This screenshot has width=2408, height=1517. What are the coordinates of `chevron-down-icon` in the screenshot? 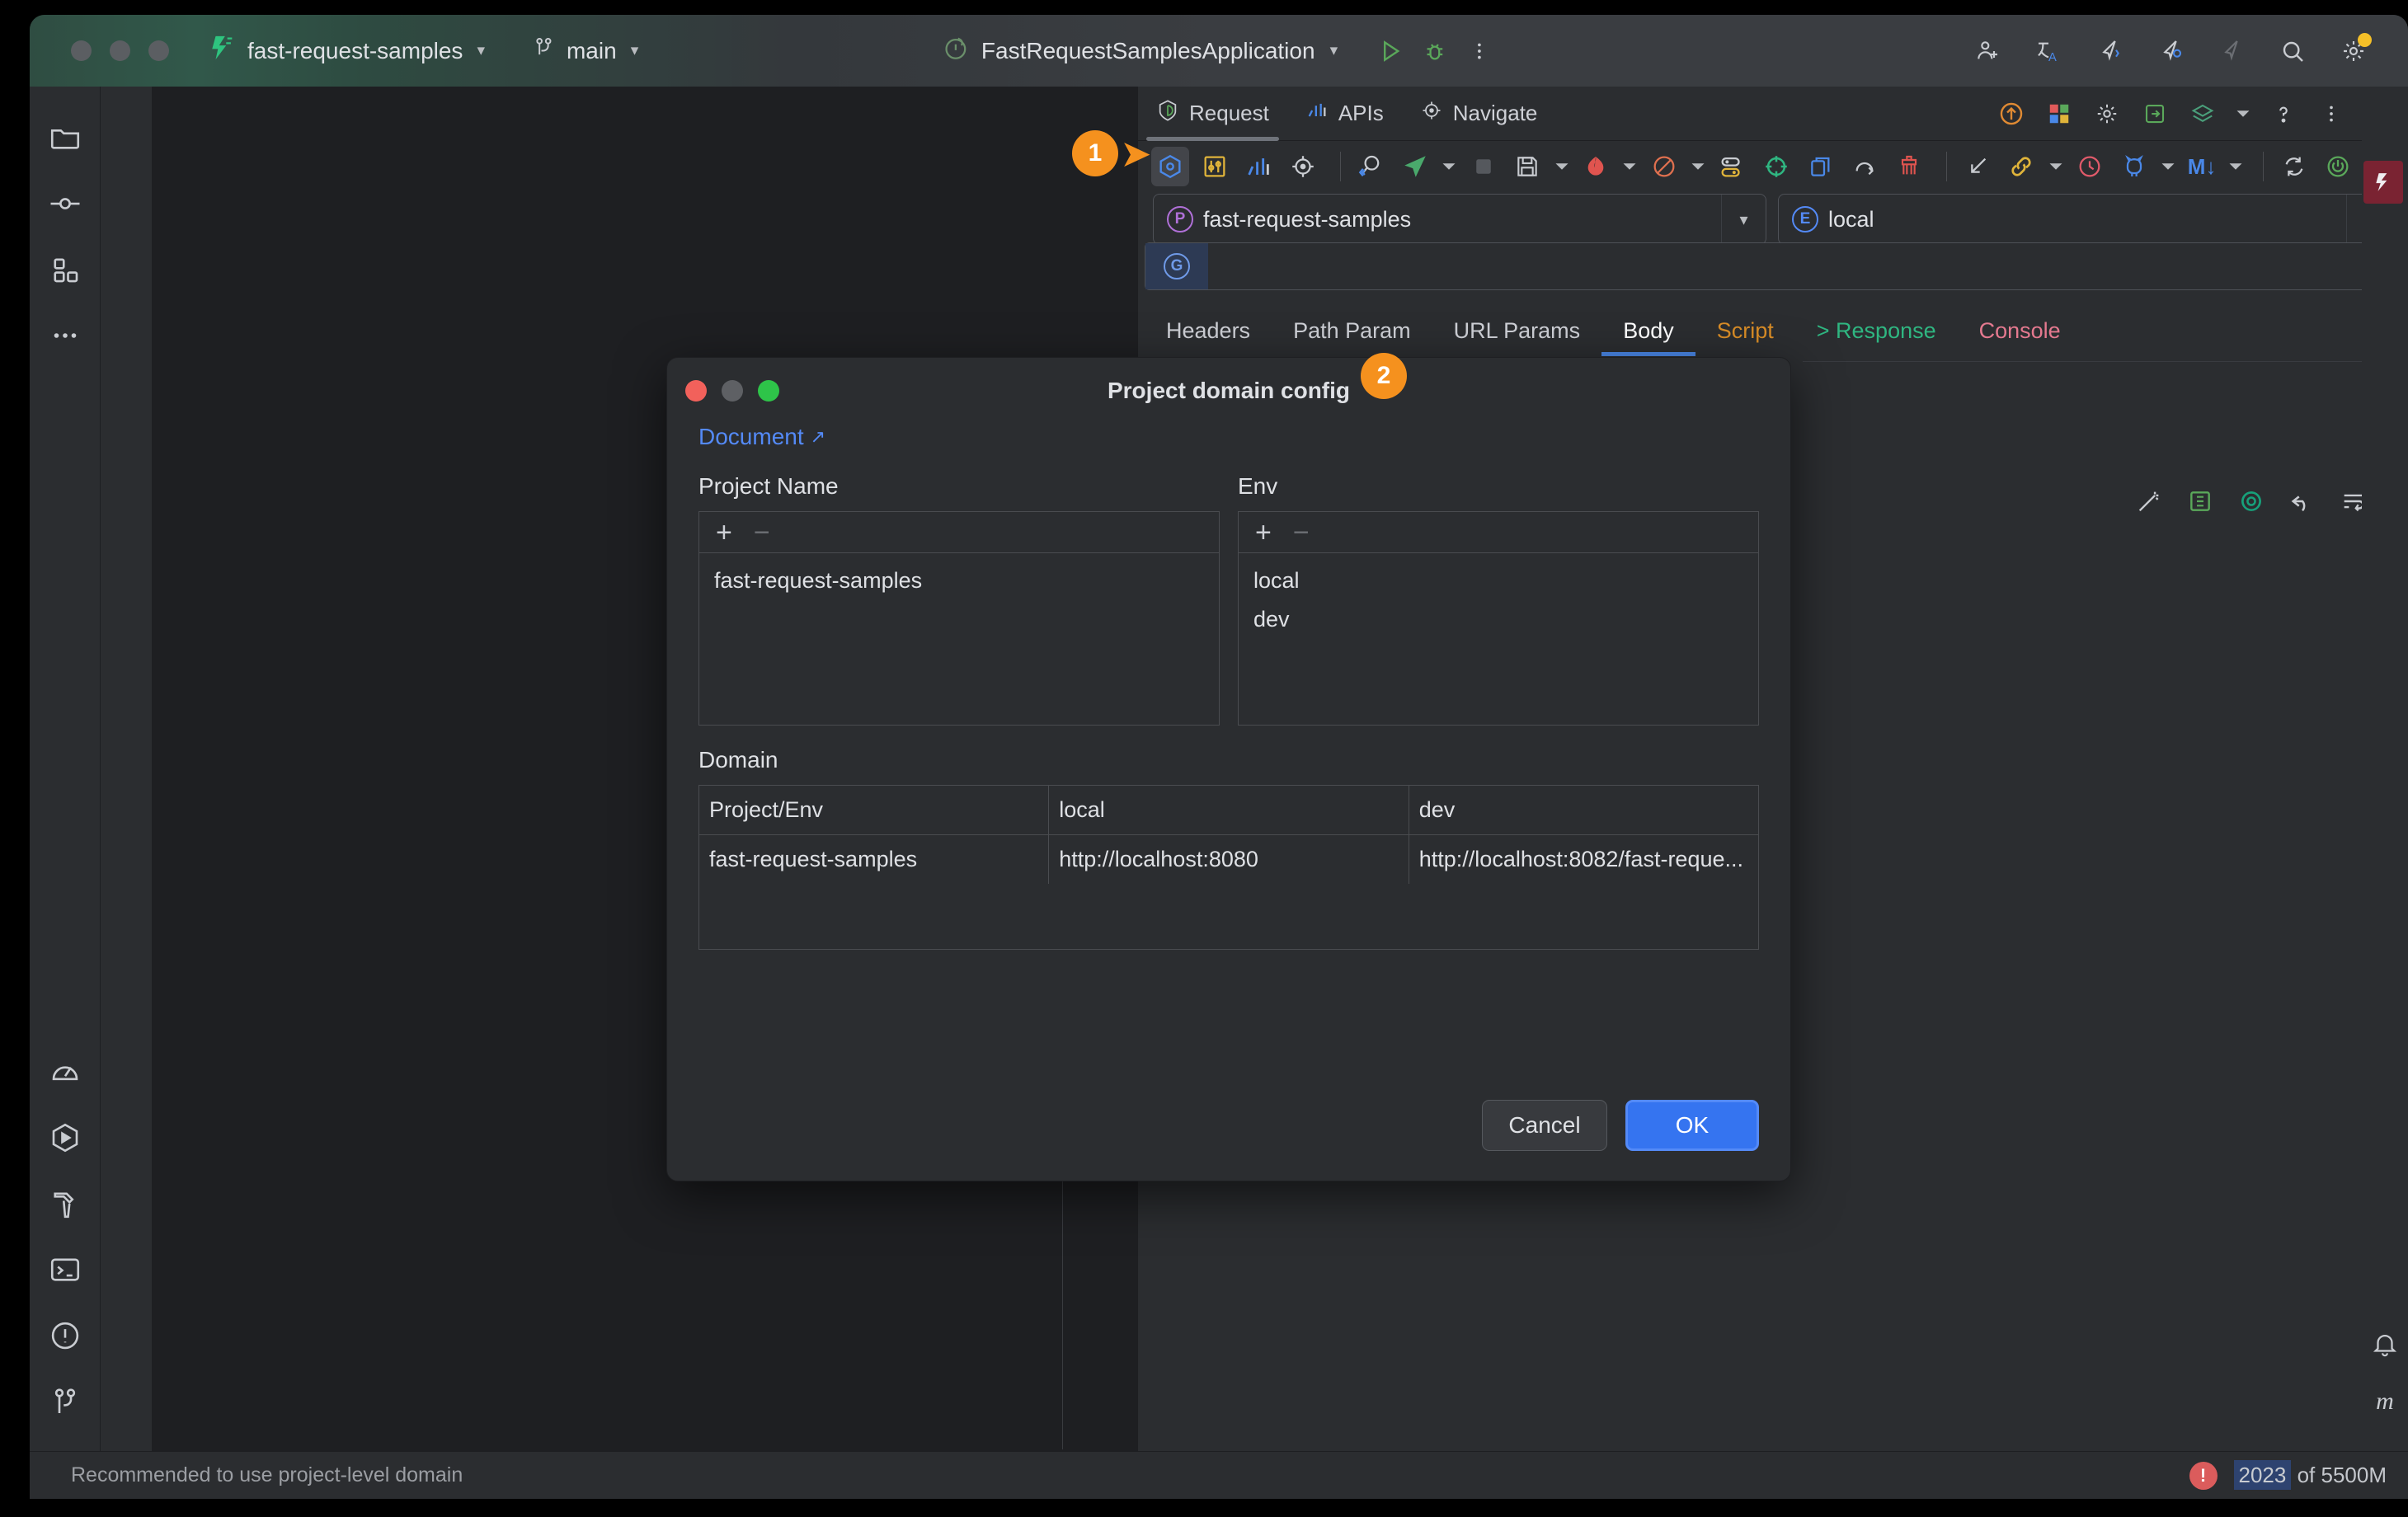 It's located at (2243, 113).